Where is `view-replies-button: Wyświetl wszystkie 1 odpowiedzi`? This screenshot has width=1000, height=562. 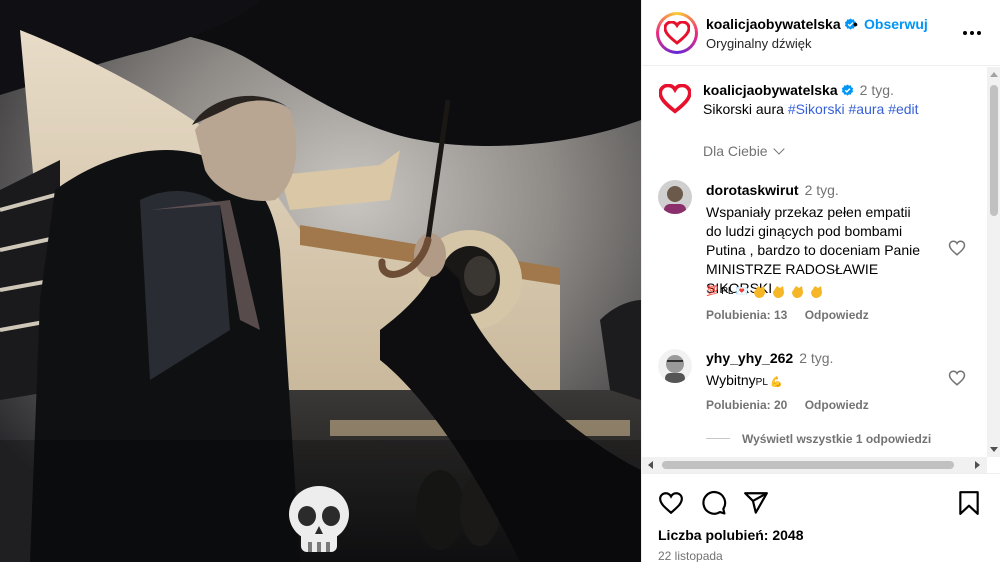 view-replies-button: Wyświetl wszystkie 1 odpowiedzi is located at coordinates (818, 439).